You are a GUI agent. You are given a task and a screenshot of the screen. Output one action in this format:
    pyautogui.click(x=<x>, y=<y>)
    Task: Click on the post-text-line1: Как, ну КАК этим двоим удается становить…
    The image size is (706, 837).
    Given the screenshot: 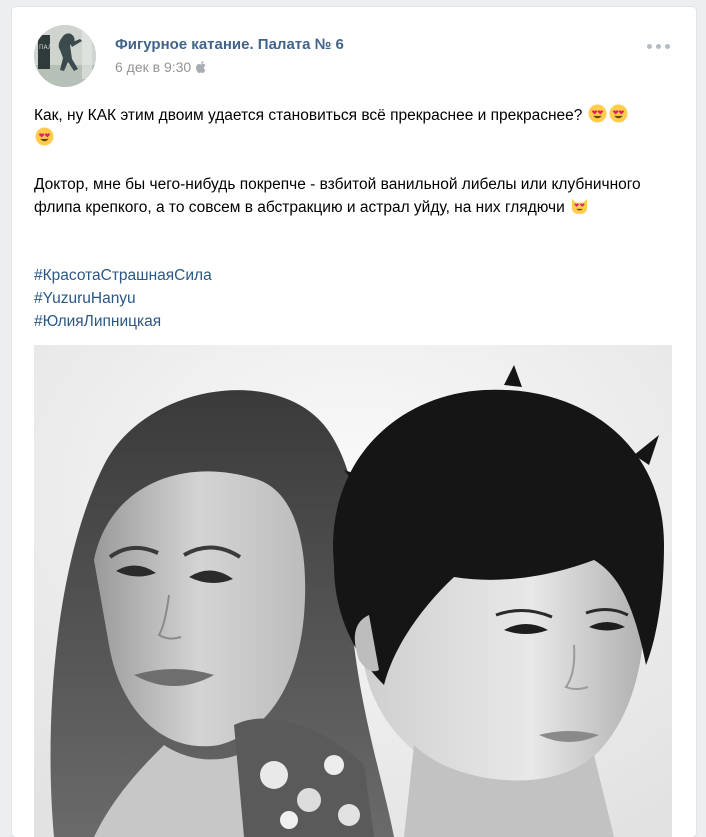 What is the action you would take?
    pyautogui.click(x=354, y=127)
    